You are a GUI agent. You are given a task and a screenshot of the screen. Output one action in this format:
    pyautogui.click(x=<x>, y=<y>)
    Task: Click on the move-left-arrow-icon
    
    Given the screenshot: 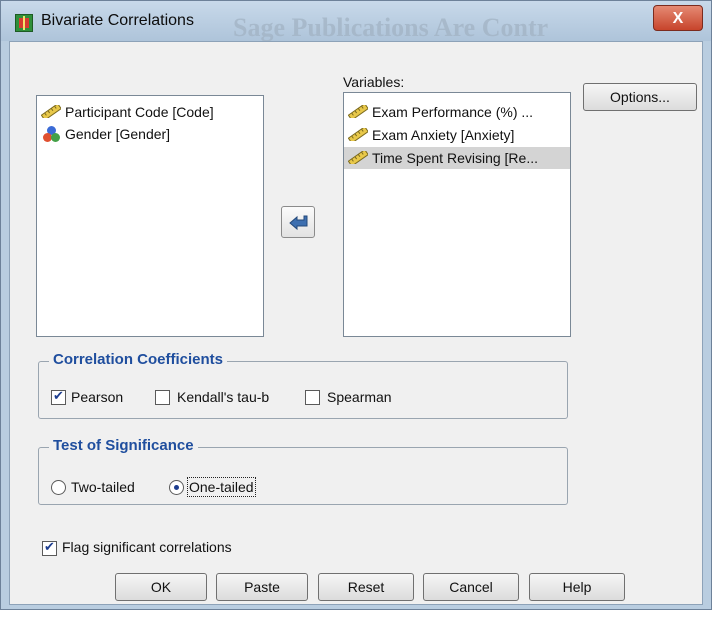 What is the action you would take?
    pyautogui.click(x=298, y=223)
    